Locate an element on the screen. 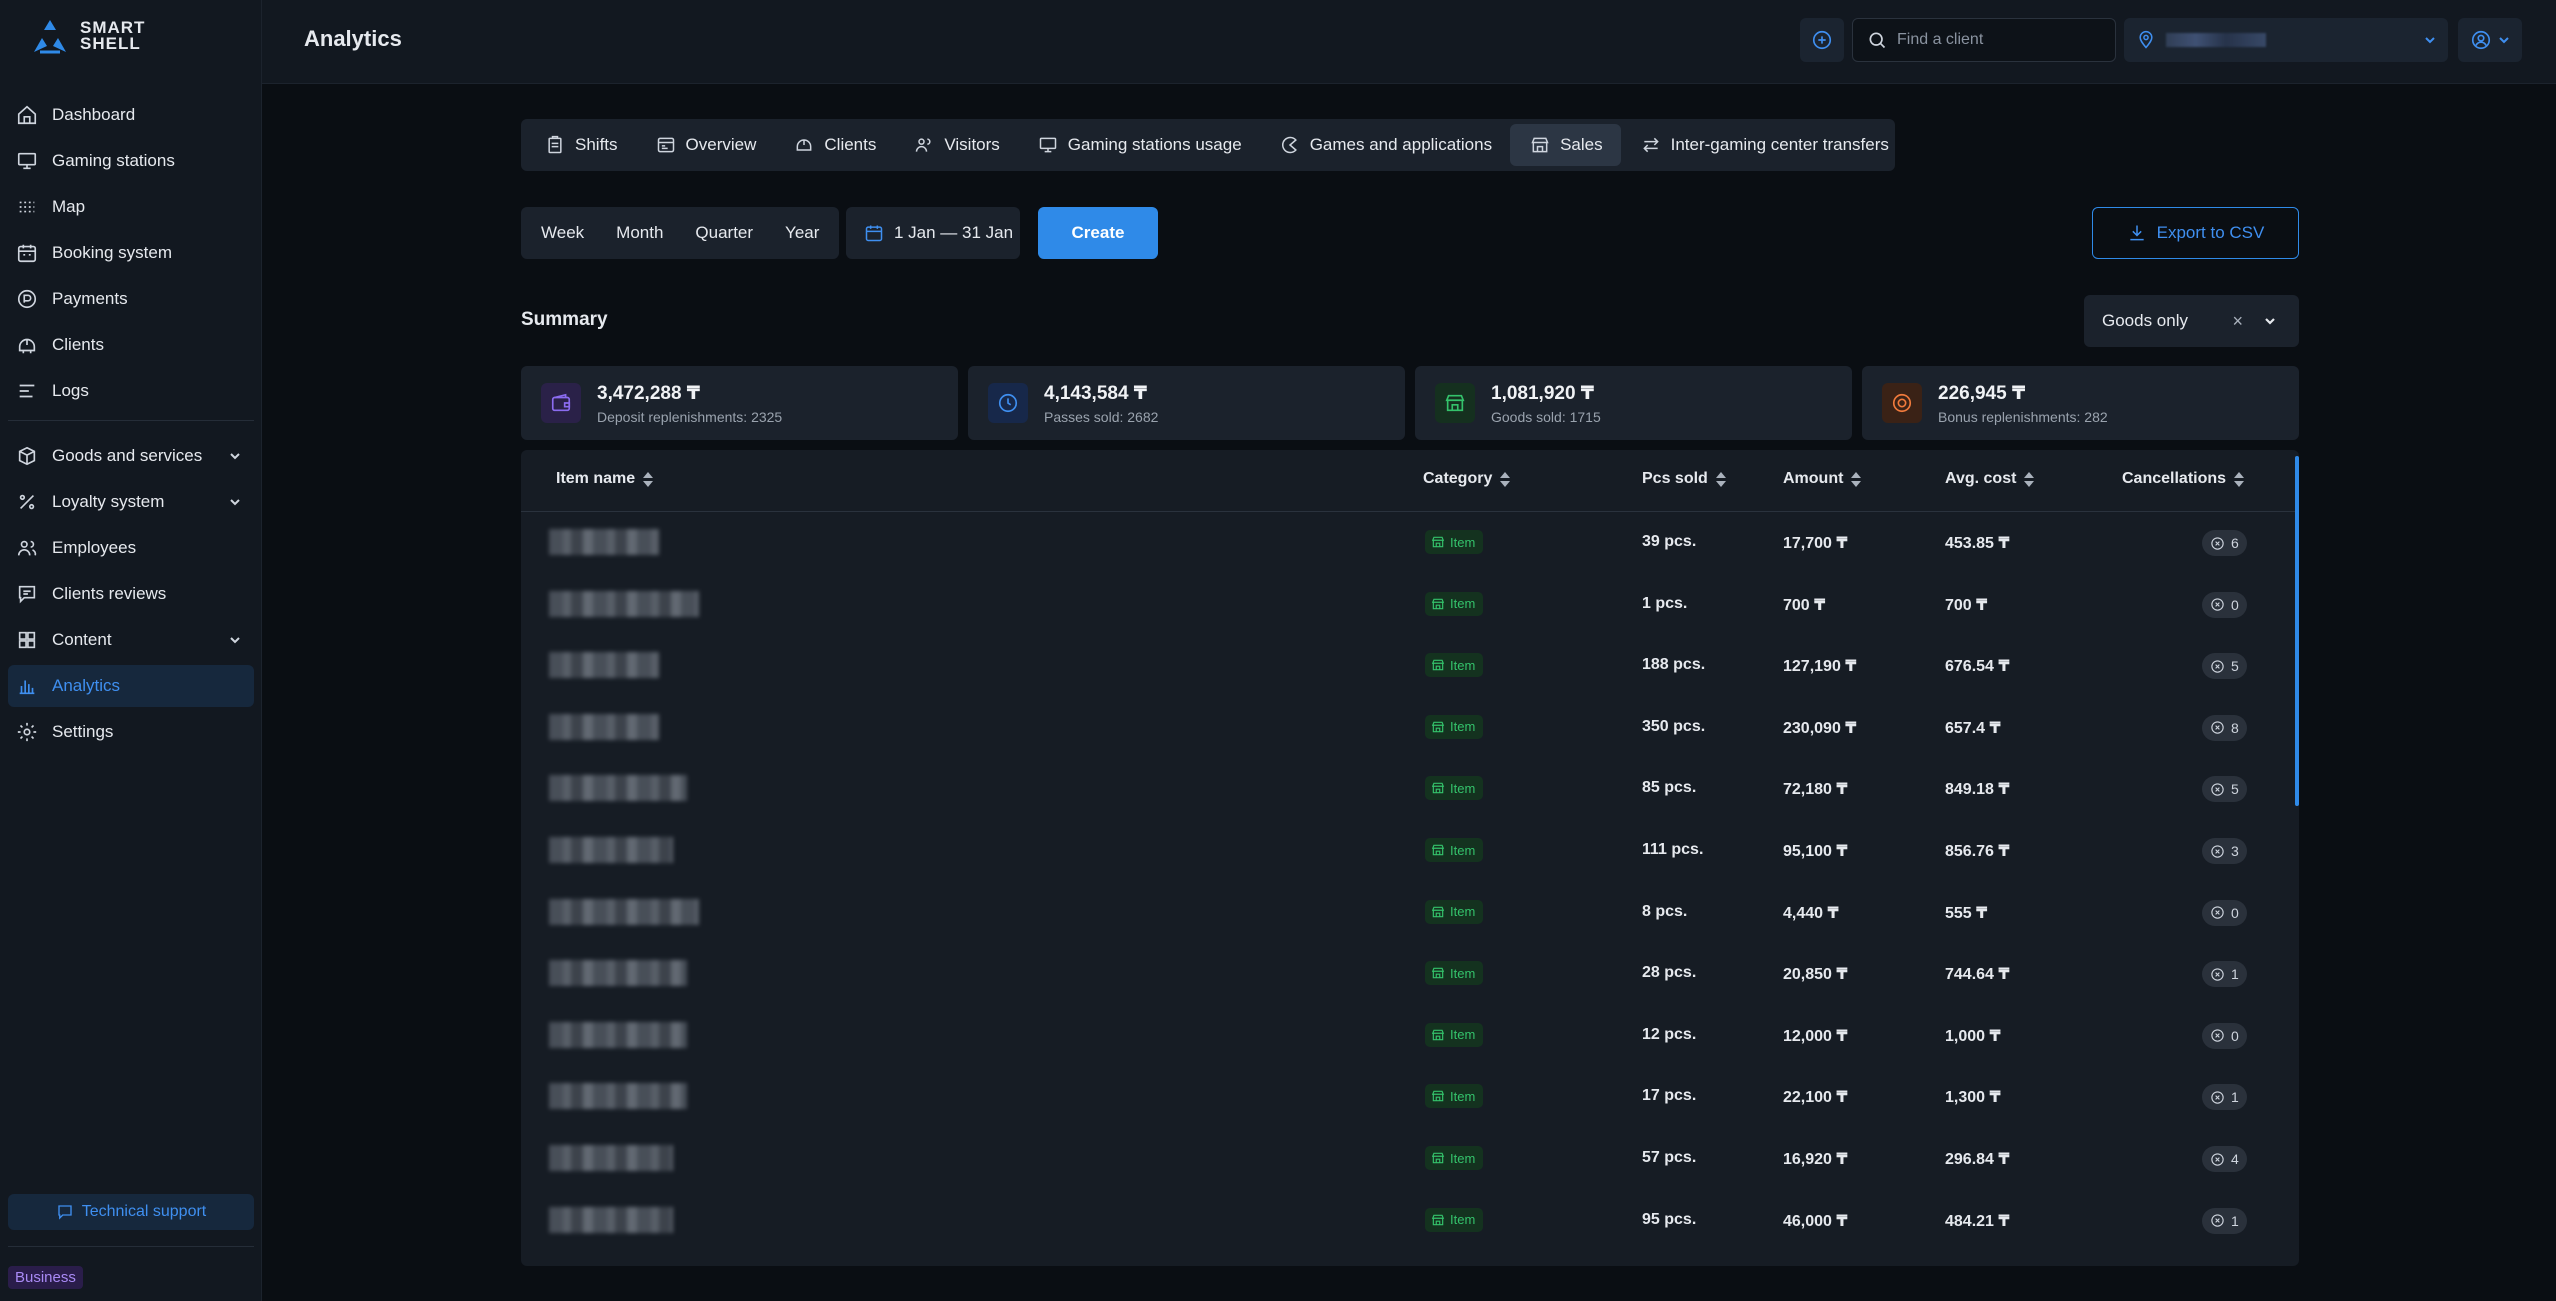 Image resolution: width=2556 pixels, height=1301 pixels. sidebar-item-label: Employees is located at coordinates (94, 547).